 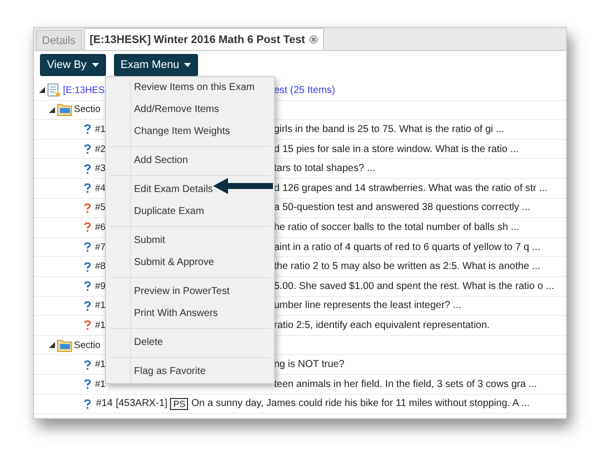 What do you see at coordinates (169, 212) in the screenshot?
I see `menu-item: Duplicate Exam` at bounding box center [169, 212].